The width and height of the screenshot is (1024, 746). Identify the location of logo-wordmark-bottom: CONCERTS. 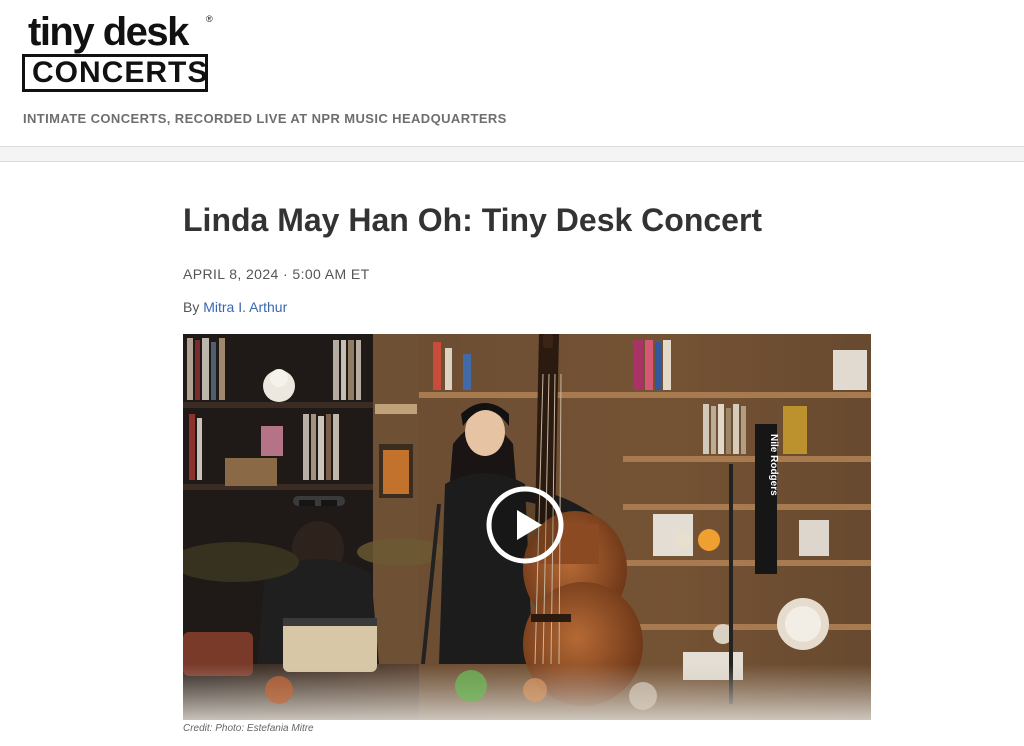
(120, 72).